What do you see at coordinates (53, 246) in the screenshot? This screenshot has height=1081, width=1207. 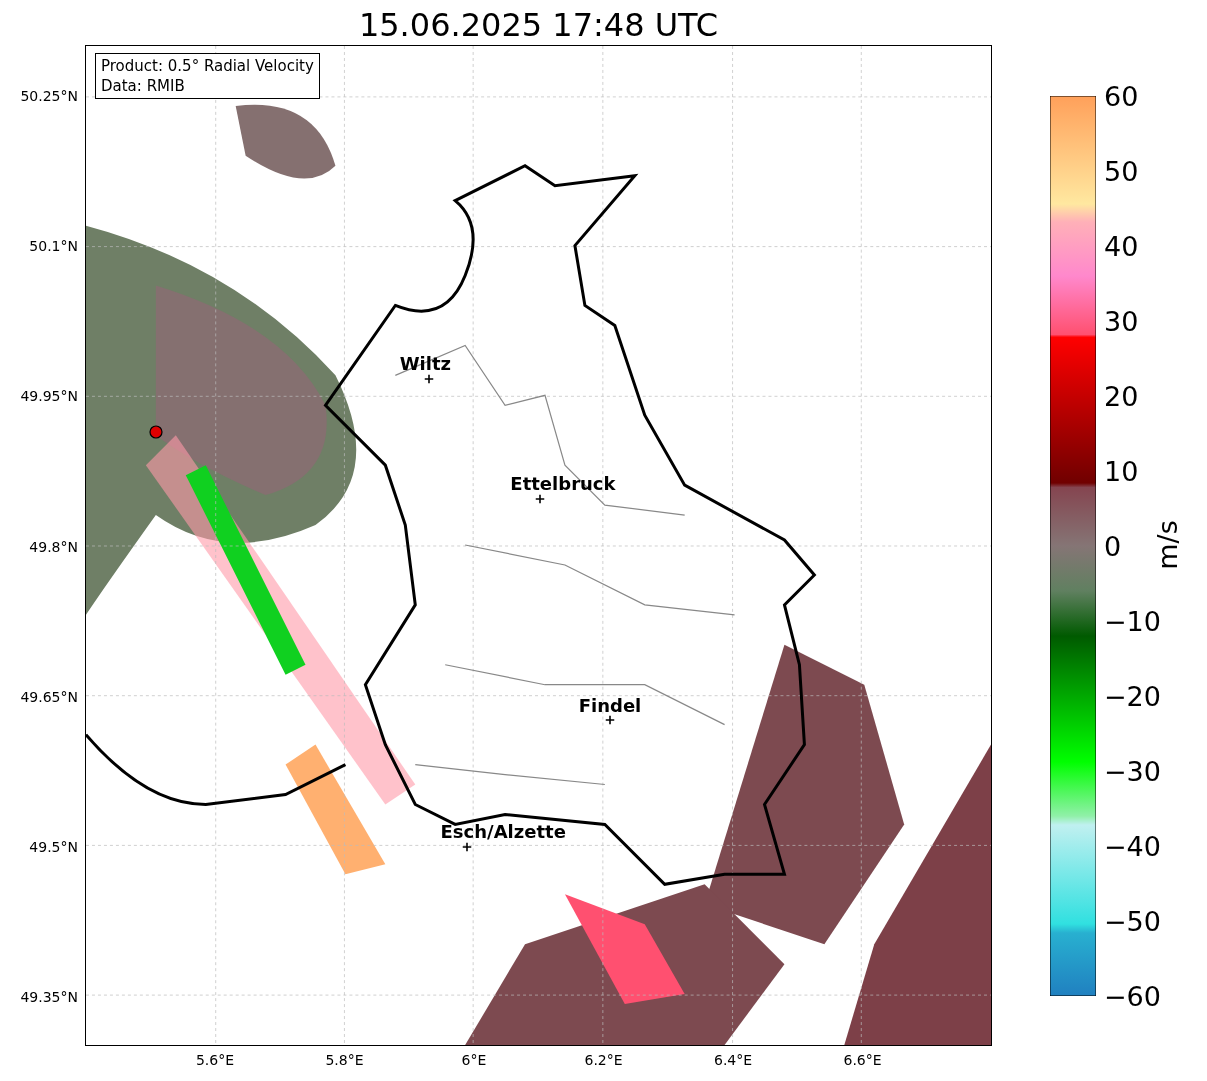 I see `latitude-label: 50.1°N` at bounding box center [53, 246].